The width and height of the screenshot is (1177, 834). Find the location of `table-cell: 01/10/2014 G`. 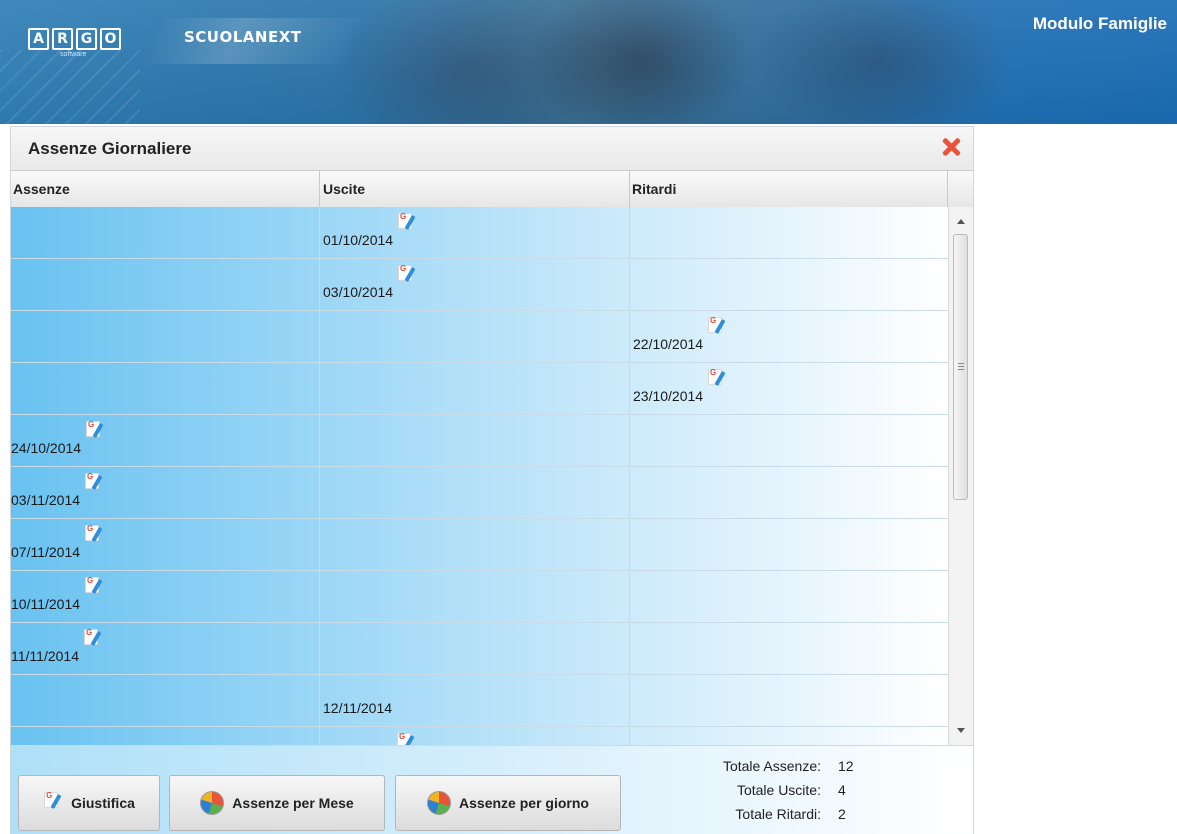

table-cell: 01/10/2014 G is located at coordinates (475, 233).